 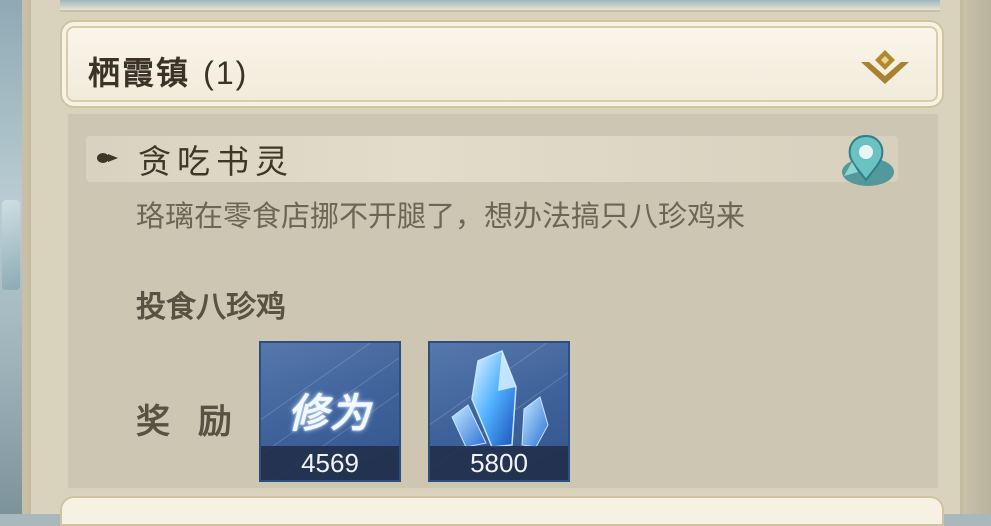 I want to click on reward-item-cultivation: 修为 4569, so click(x=330, y=411).